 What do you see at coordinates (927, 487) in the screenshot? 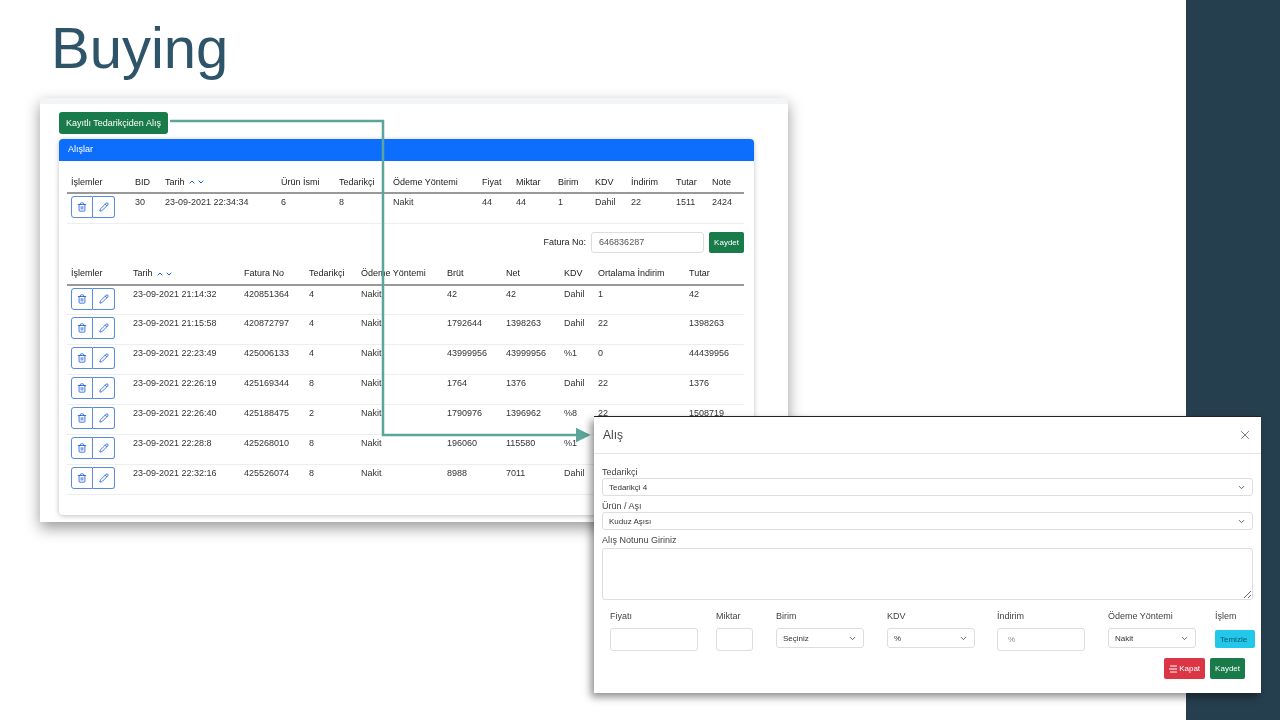
I see `select-field: Tedarikçi 4` at bounding box center [927, 487].